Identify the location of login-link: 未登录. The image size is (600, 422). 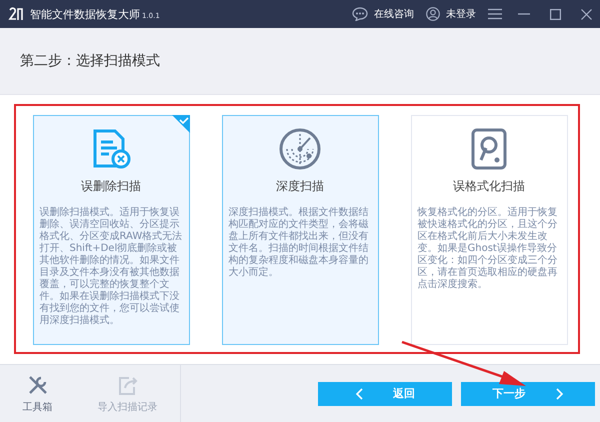
(461, 14).